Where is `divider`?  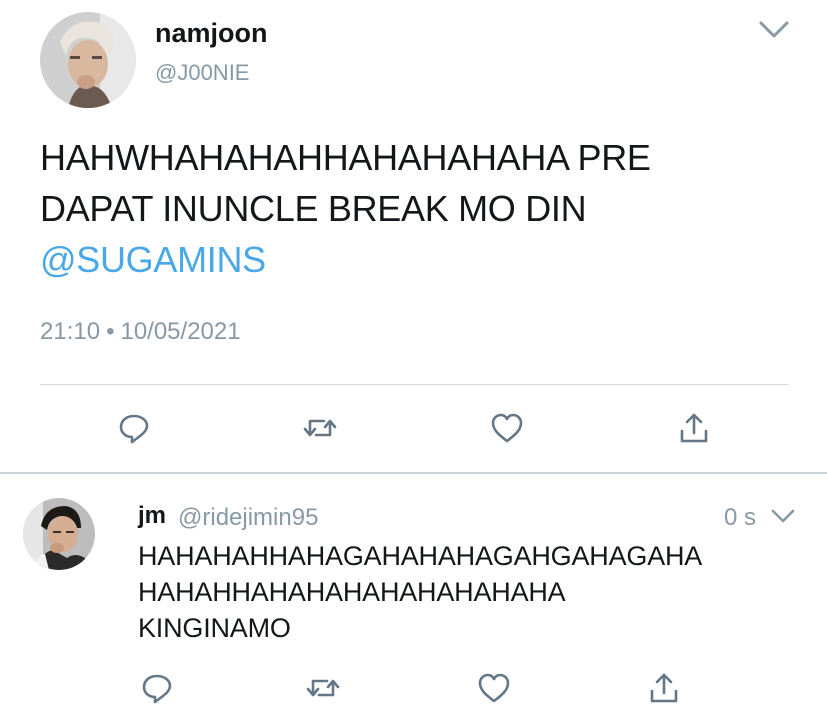 divider is located at coordinates (414, 384).